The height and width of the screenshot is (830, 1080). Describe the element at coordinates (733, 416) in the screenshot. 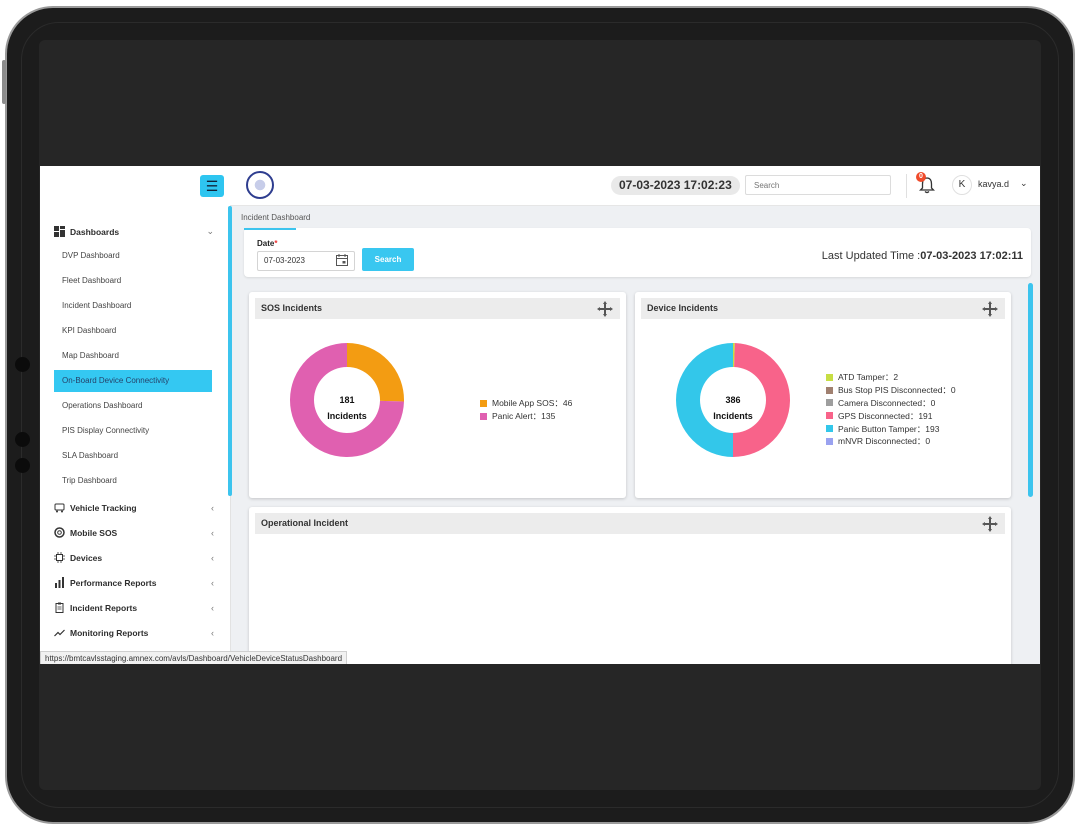

I see `device-total-label: Incidents` at that location.